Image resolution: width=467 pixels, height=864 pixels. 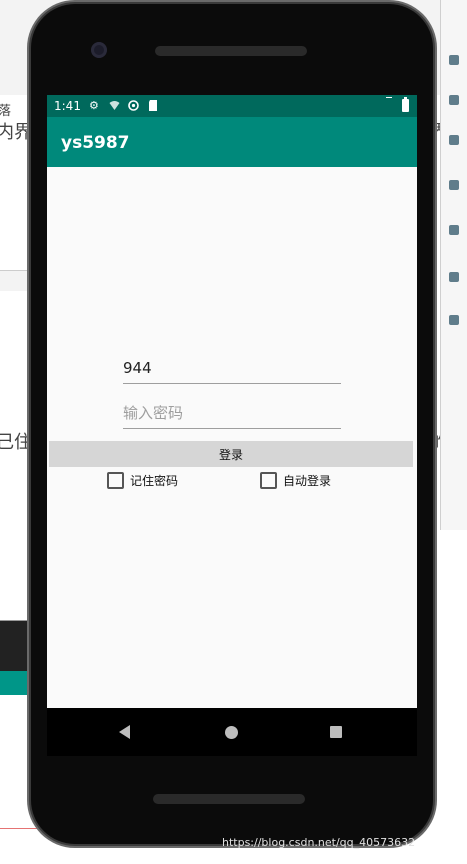 What do you see at coordinates (99, 50) in the screenshot?
I see `camera-icon` at bounding box center [99, 50].